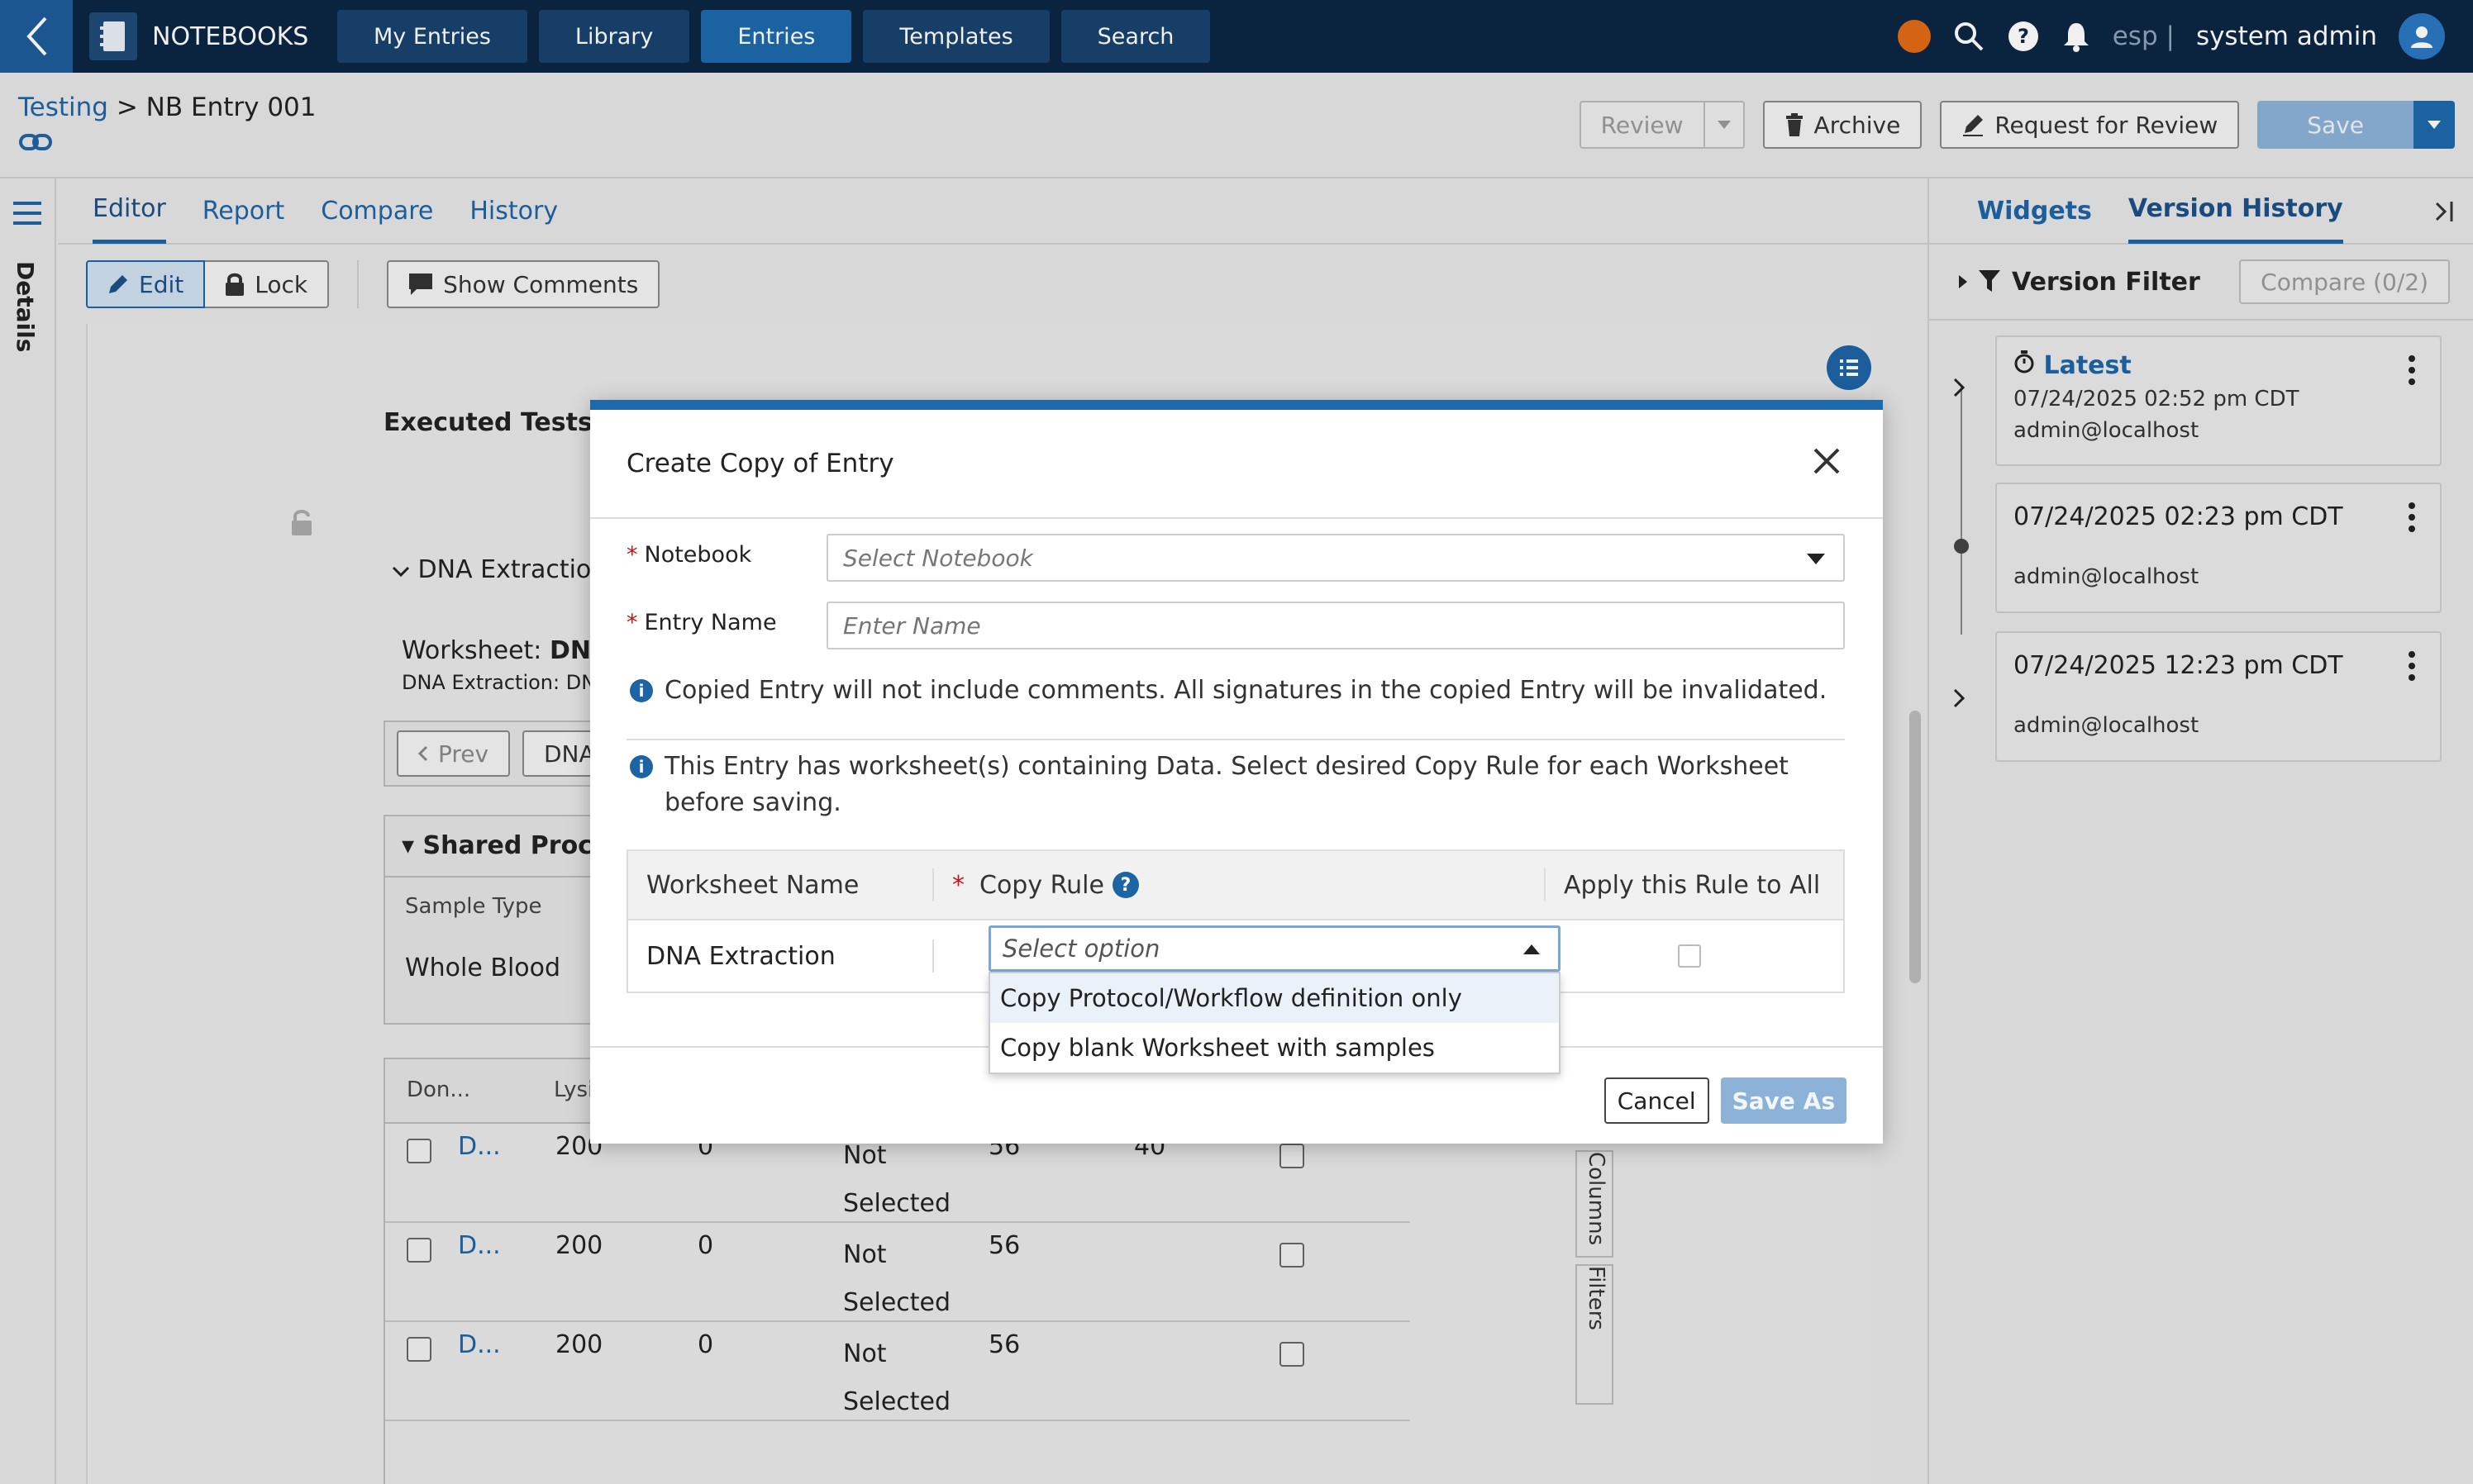  Describe the element at coordinates (702, 622) in the screenshot. I see `entry-name-label: * Entry Name` at that location.